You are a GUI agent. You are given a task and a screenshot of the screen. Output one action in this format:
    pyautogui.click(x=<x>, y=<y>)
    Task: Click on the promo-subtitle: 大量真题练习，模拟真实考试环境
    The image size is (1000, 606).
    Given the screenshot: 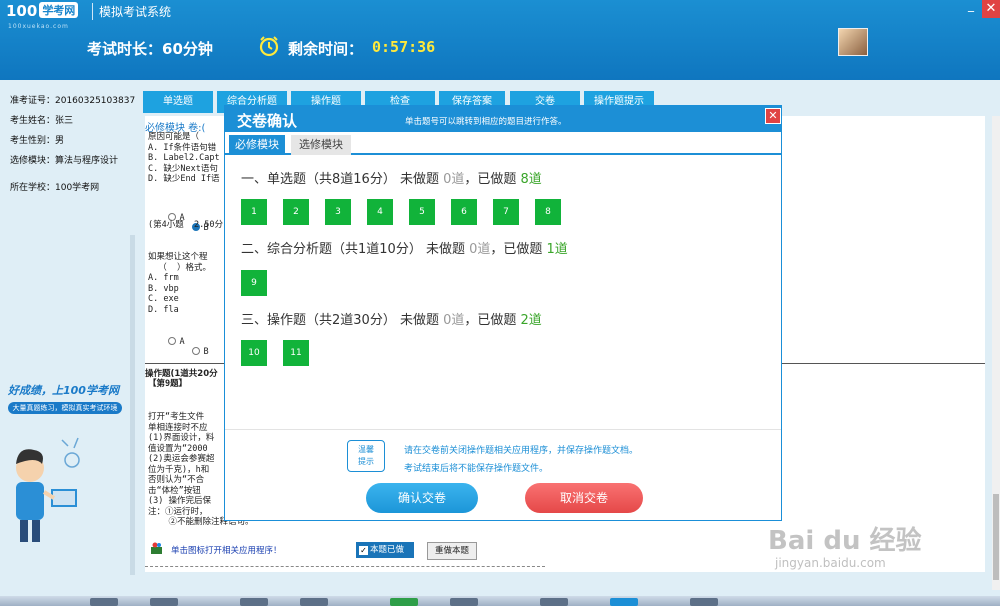 What is the action you would take?
    pyautogui.click(x=65, y=408)
    